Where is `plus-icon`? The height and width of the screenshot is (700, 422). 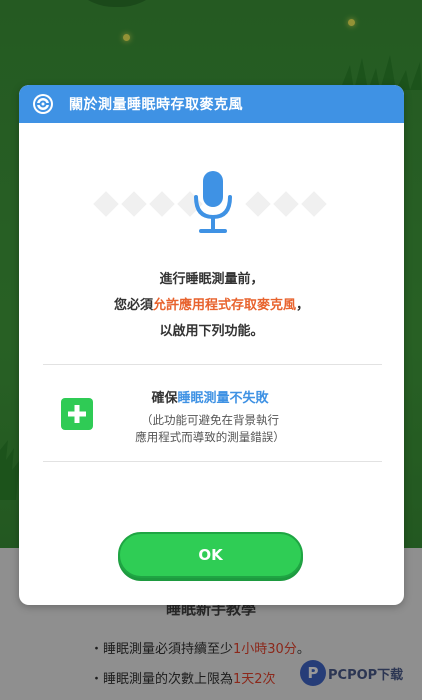
plus-icon is located at coordinates (77, 414).